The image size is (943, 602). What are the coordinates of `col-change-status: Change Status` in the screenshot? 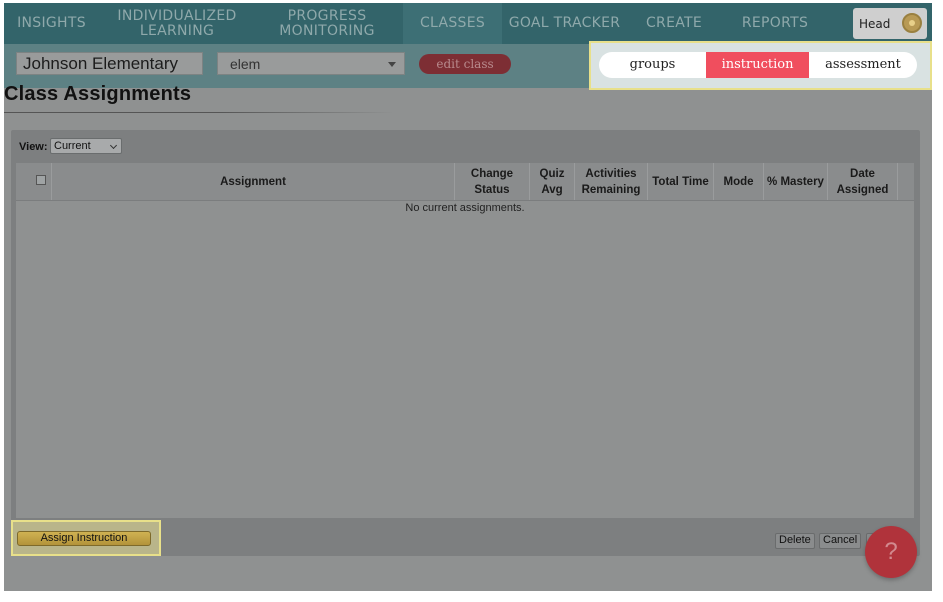 It's located at (491, 181).